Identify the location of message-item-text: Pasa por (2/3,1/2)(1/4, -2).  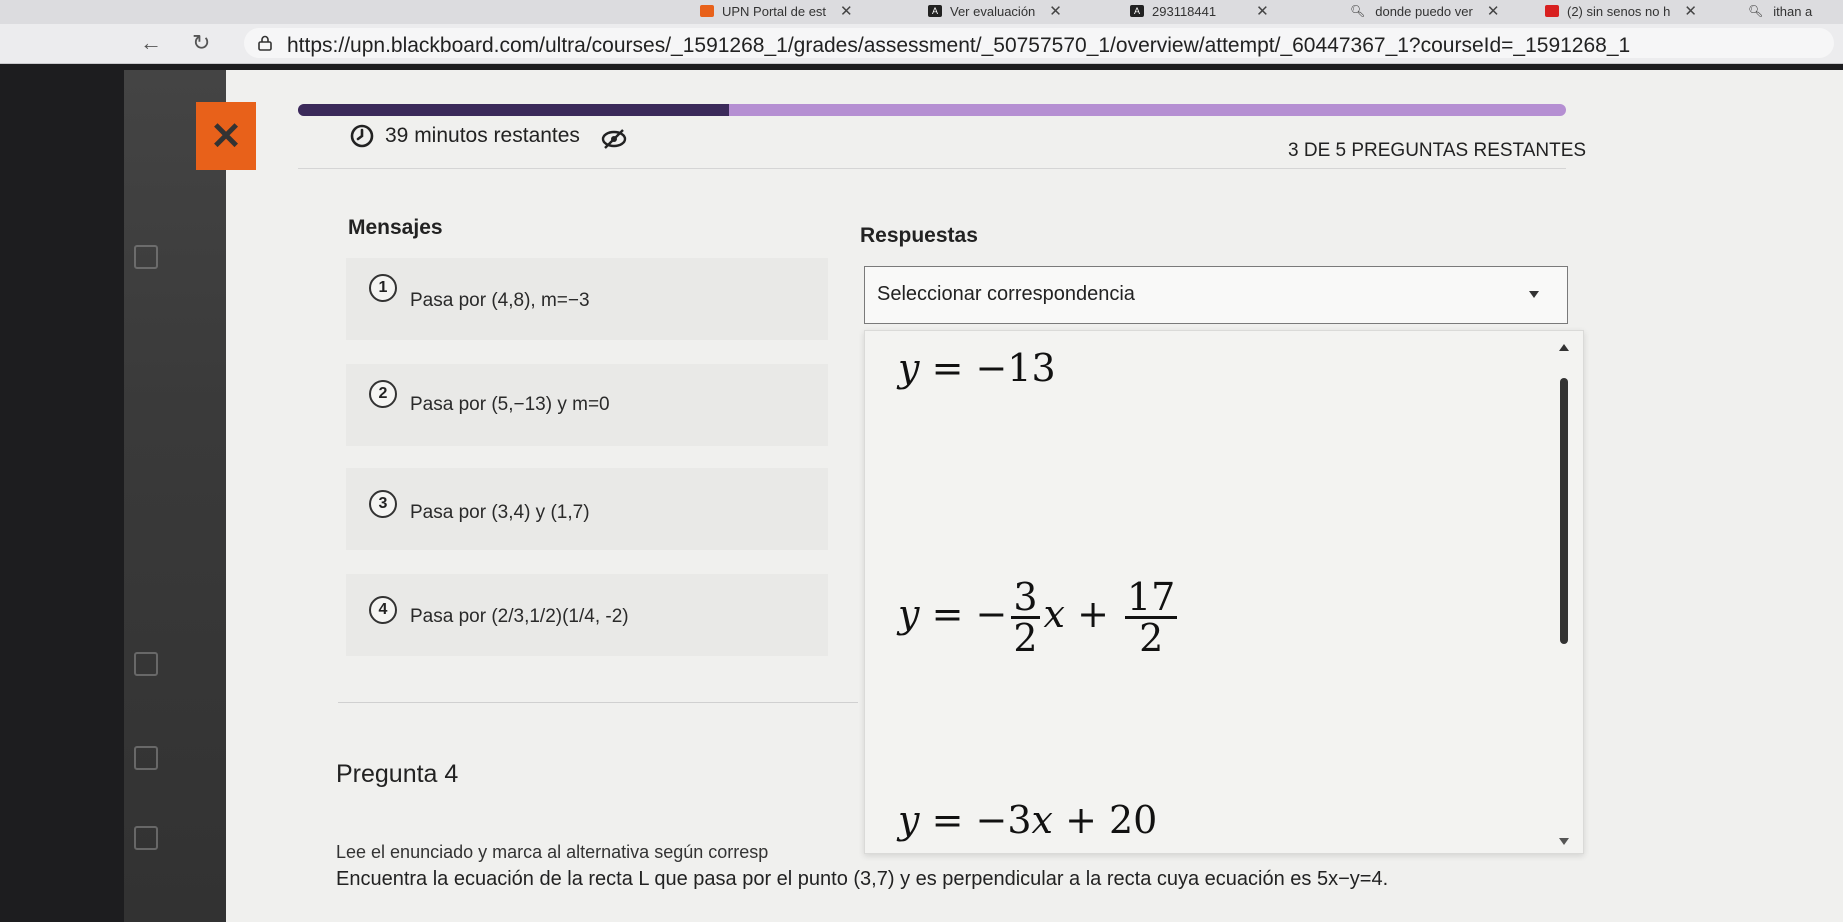
(519, 616).